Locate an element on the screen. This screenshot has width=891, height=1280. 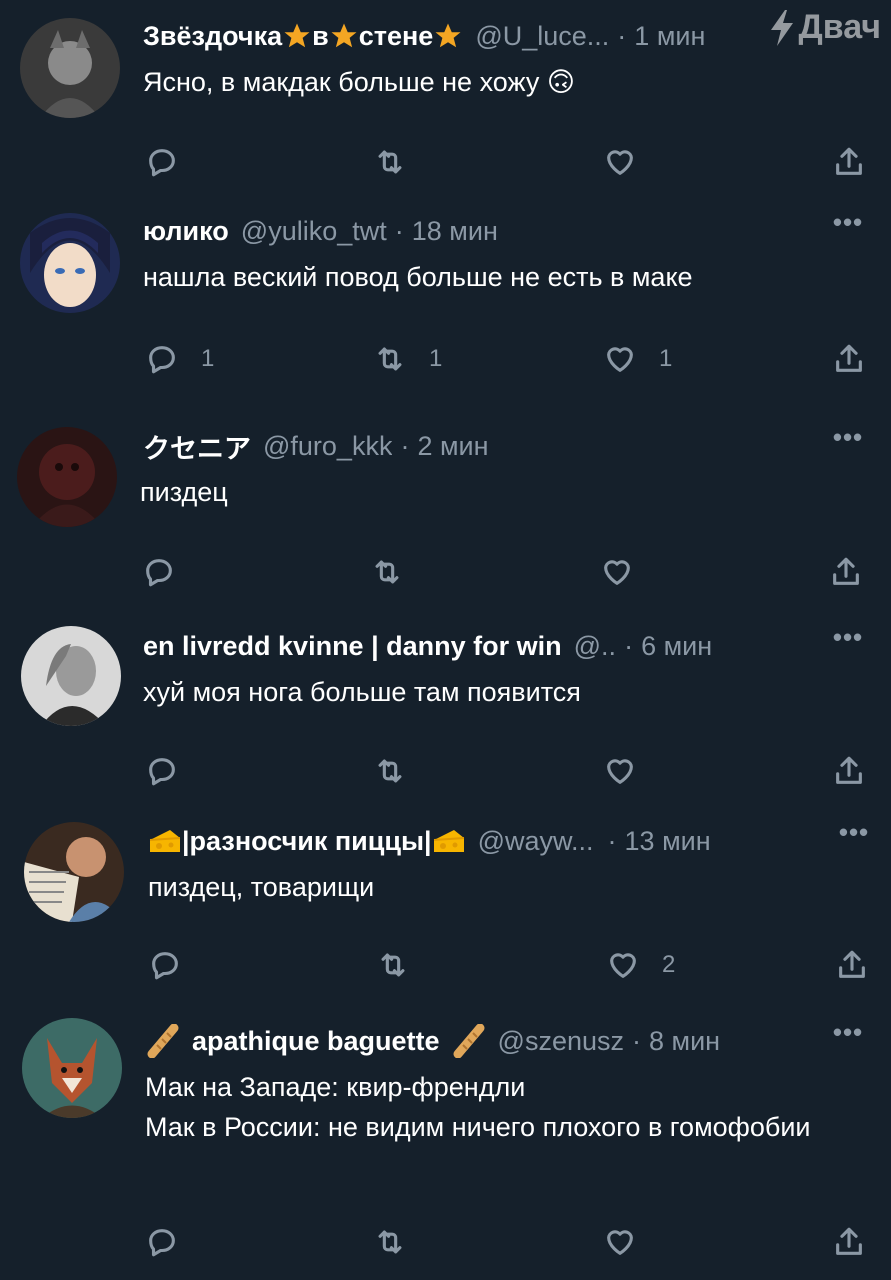
display-name: en livredd kvinne | danny for win is located at coordinates (352, 646).